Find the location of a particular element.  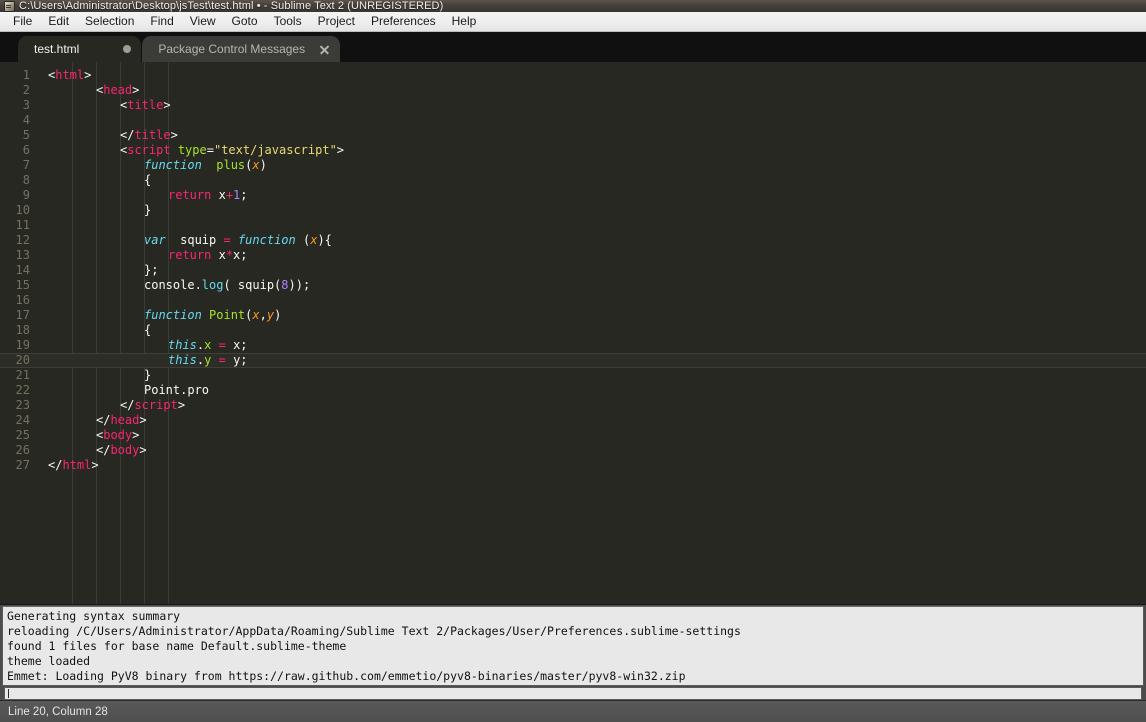

code-line: 19 this.x = x; is located at coordinates (573, 345).